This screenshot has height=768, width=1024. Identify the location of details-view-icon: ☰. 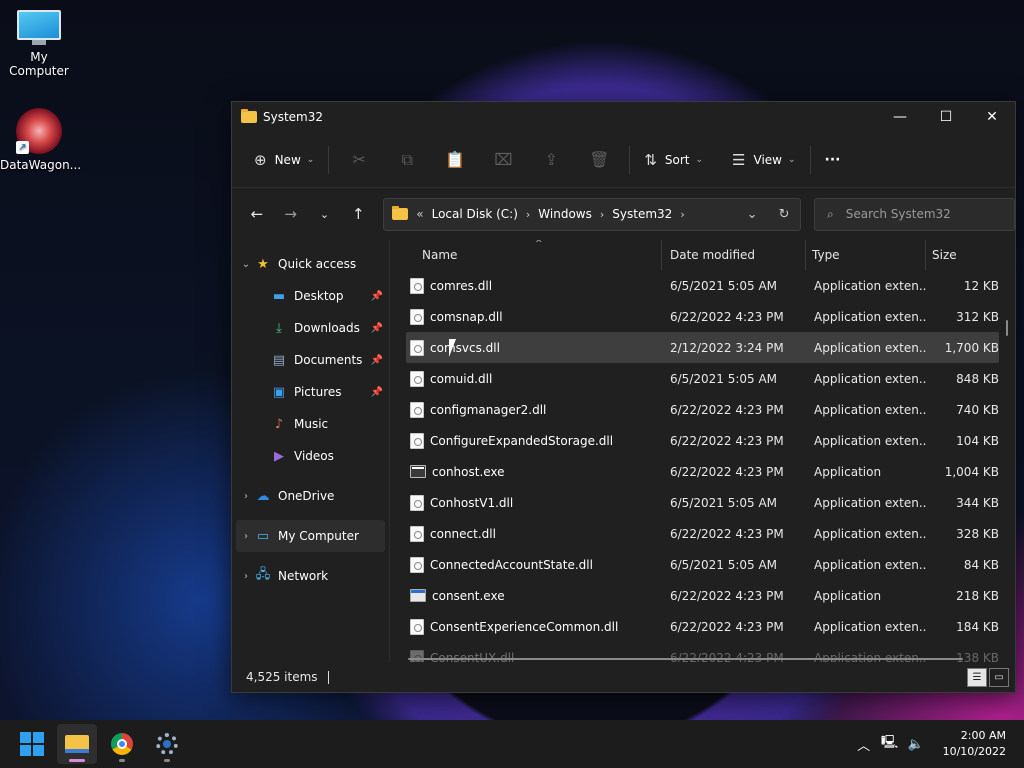
(977, 677).